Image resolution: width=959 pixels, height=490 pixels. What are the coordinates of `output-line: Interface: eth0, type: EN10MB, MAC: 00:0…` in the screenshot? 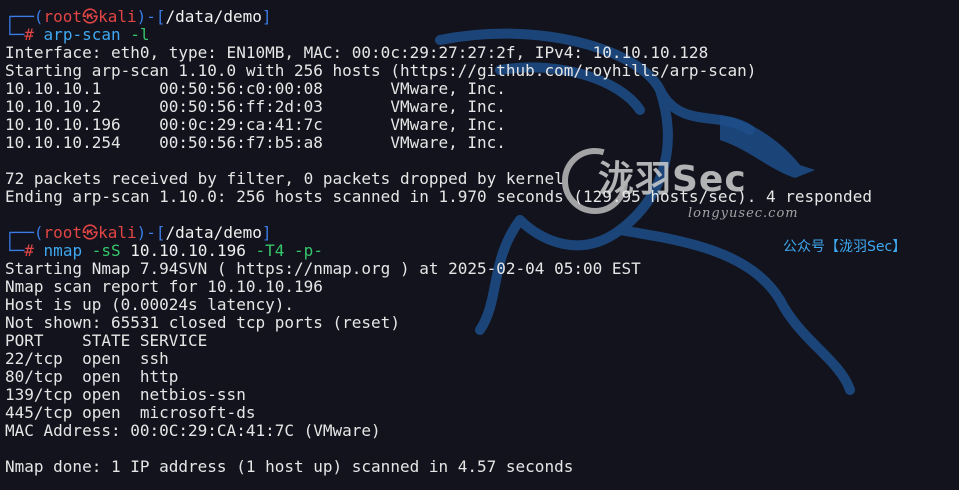 It's located at (357, 52).